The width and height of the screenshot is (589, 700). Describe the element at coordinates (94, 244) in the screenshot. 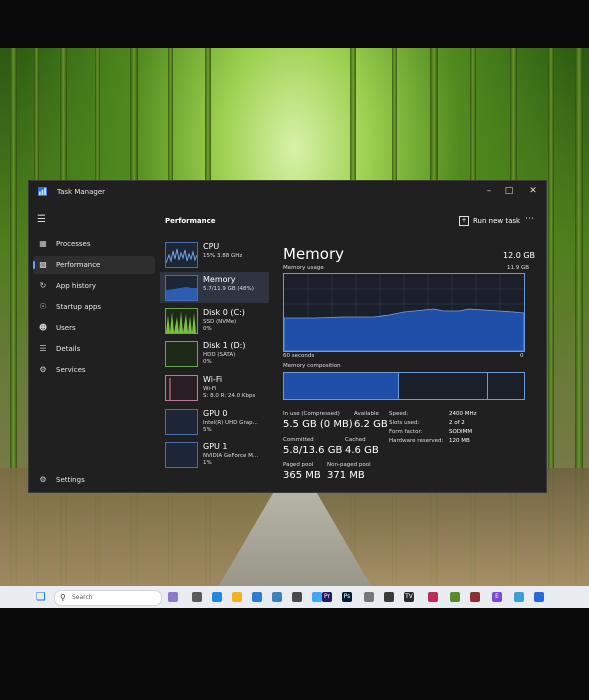

I see `sidebar-item-processes: ▦ Processes` at that location.